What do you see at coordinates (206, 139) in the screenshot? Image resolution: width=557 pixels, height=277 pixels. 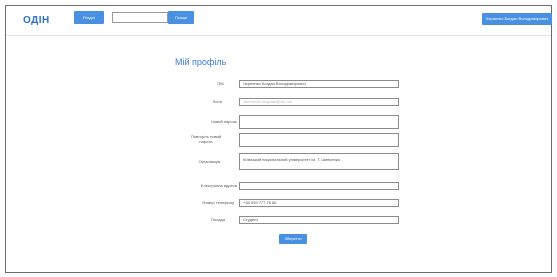 I see `field-label-repeat-password: Повторіть новий пароль` at bounding box center [206, 139].